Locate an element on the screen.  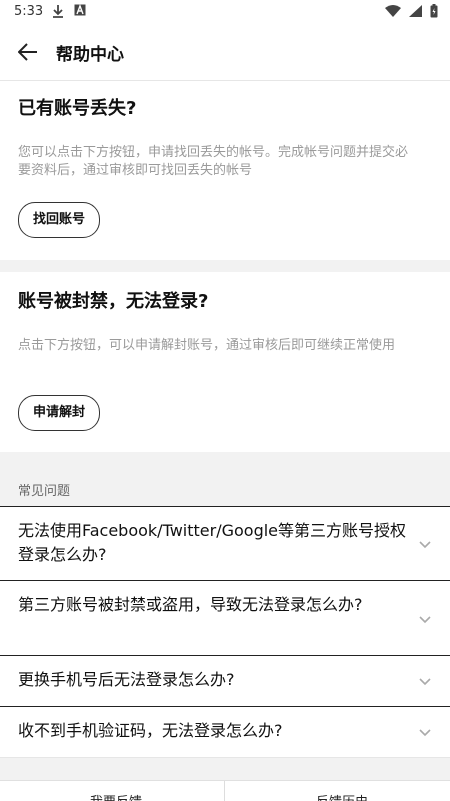
faq-question: 更换手机号后无法登录怎么办? is located at coordinates (126, 679).